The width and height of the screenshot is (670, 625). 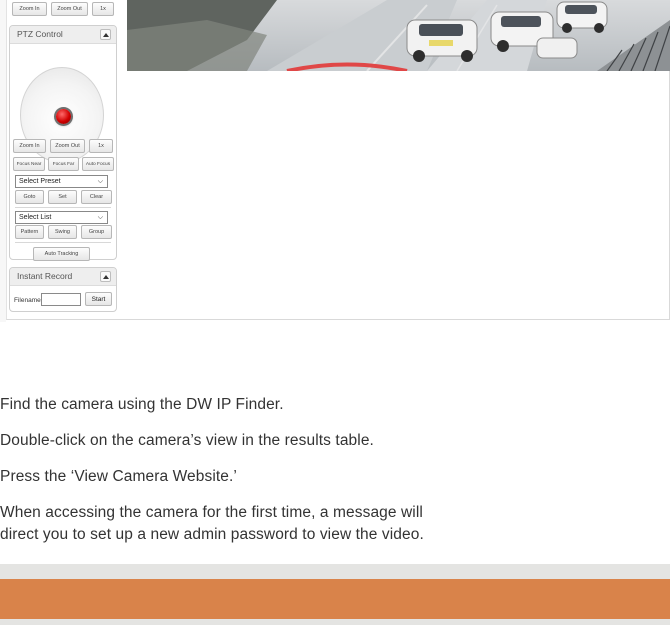 What do you see at coordinates (96, 197) in the screenshot?
I see `clear-button: Clear` at bounding box center [96, 197].